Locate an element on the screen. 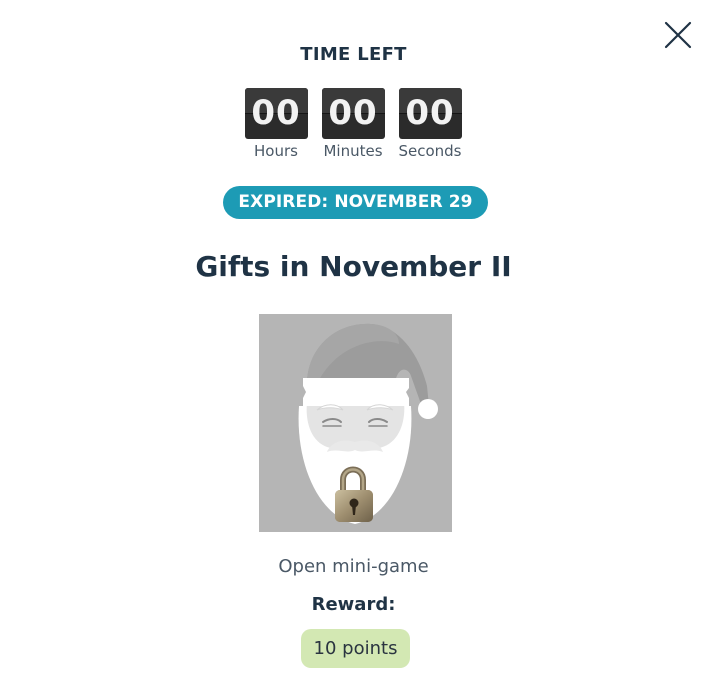 The width and height of the screenshot is (707, 699). timer-hours-value: 00 is located at coordinates (276, 113).